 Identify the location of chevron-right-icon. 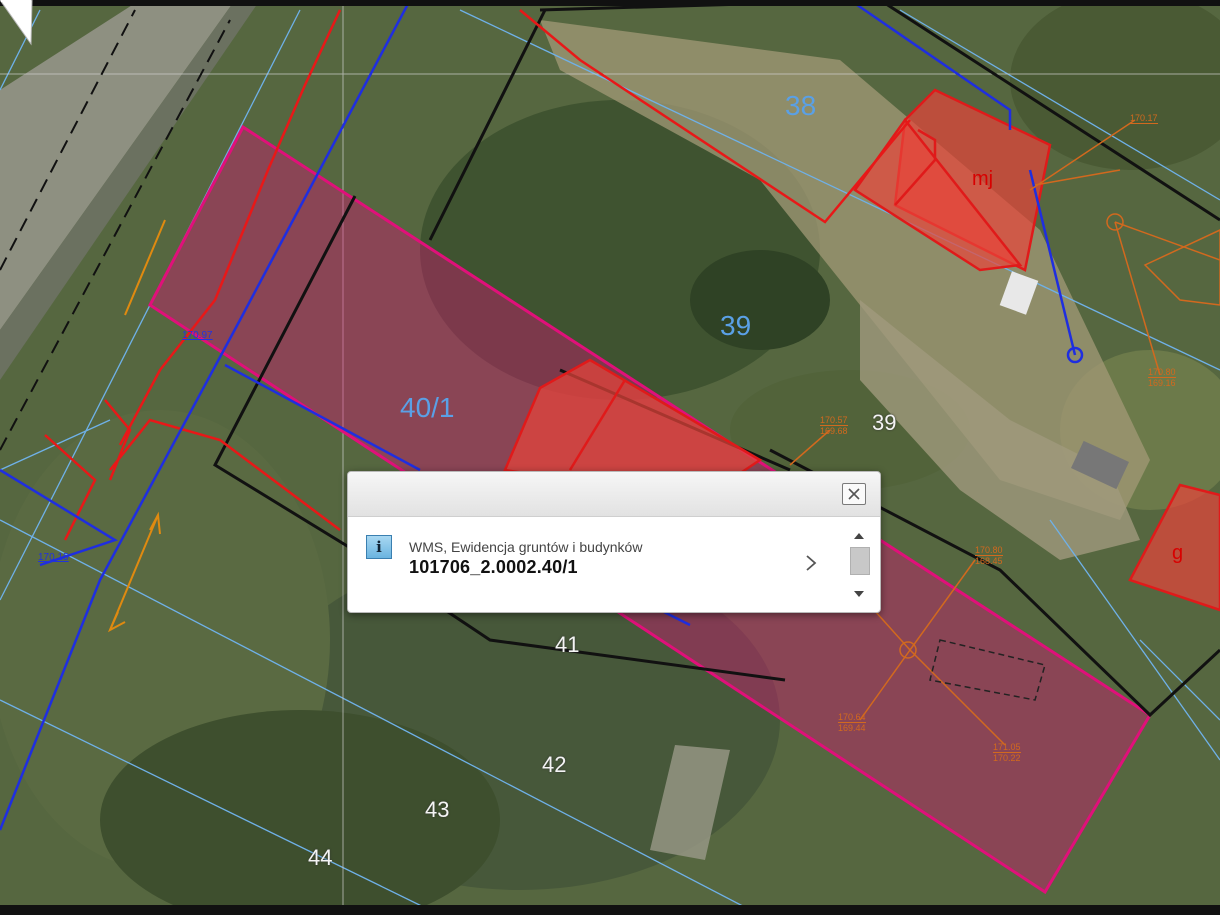
(811, 563).